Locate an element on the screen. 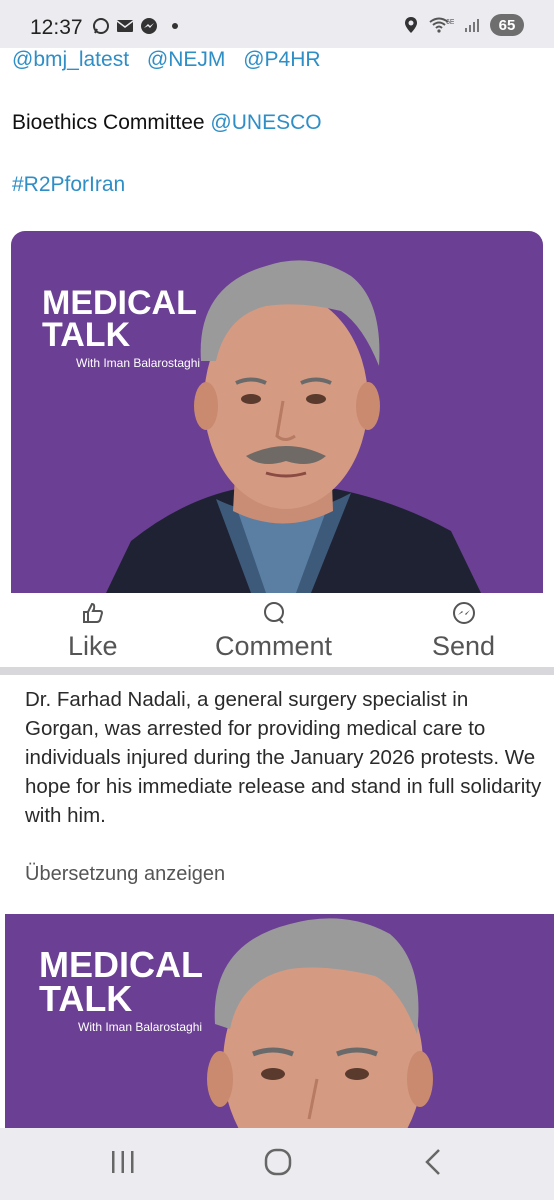  hashtag-r2pforiran: #R2PforIran is located at coordinates (68, 184).